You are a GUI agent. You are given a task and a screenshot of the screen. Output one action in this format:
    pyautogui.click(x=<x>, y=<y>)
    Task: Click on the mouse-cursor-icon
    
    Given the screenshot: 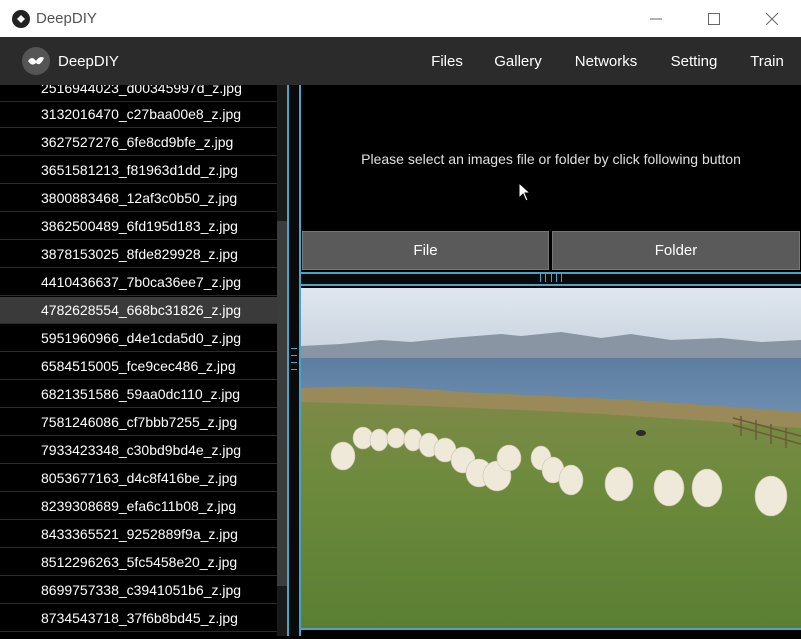 What is the action you would take?
    pyautogui.click(x=525, y=192)
    